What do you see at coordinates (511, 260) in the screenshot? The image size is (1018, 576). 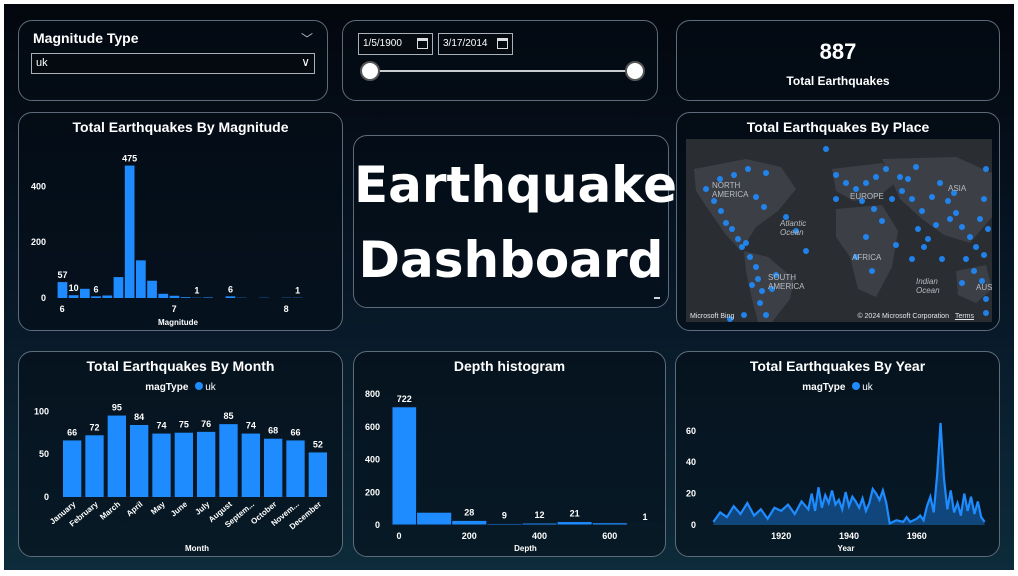 I see `dashboard-title-line2: Dashboard` at bounding box center [511, 260].